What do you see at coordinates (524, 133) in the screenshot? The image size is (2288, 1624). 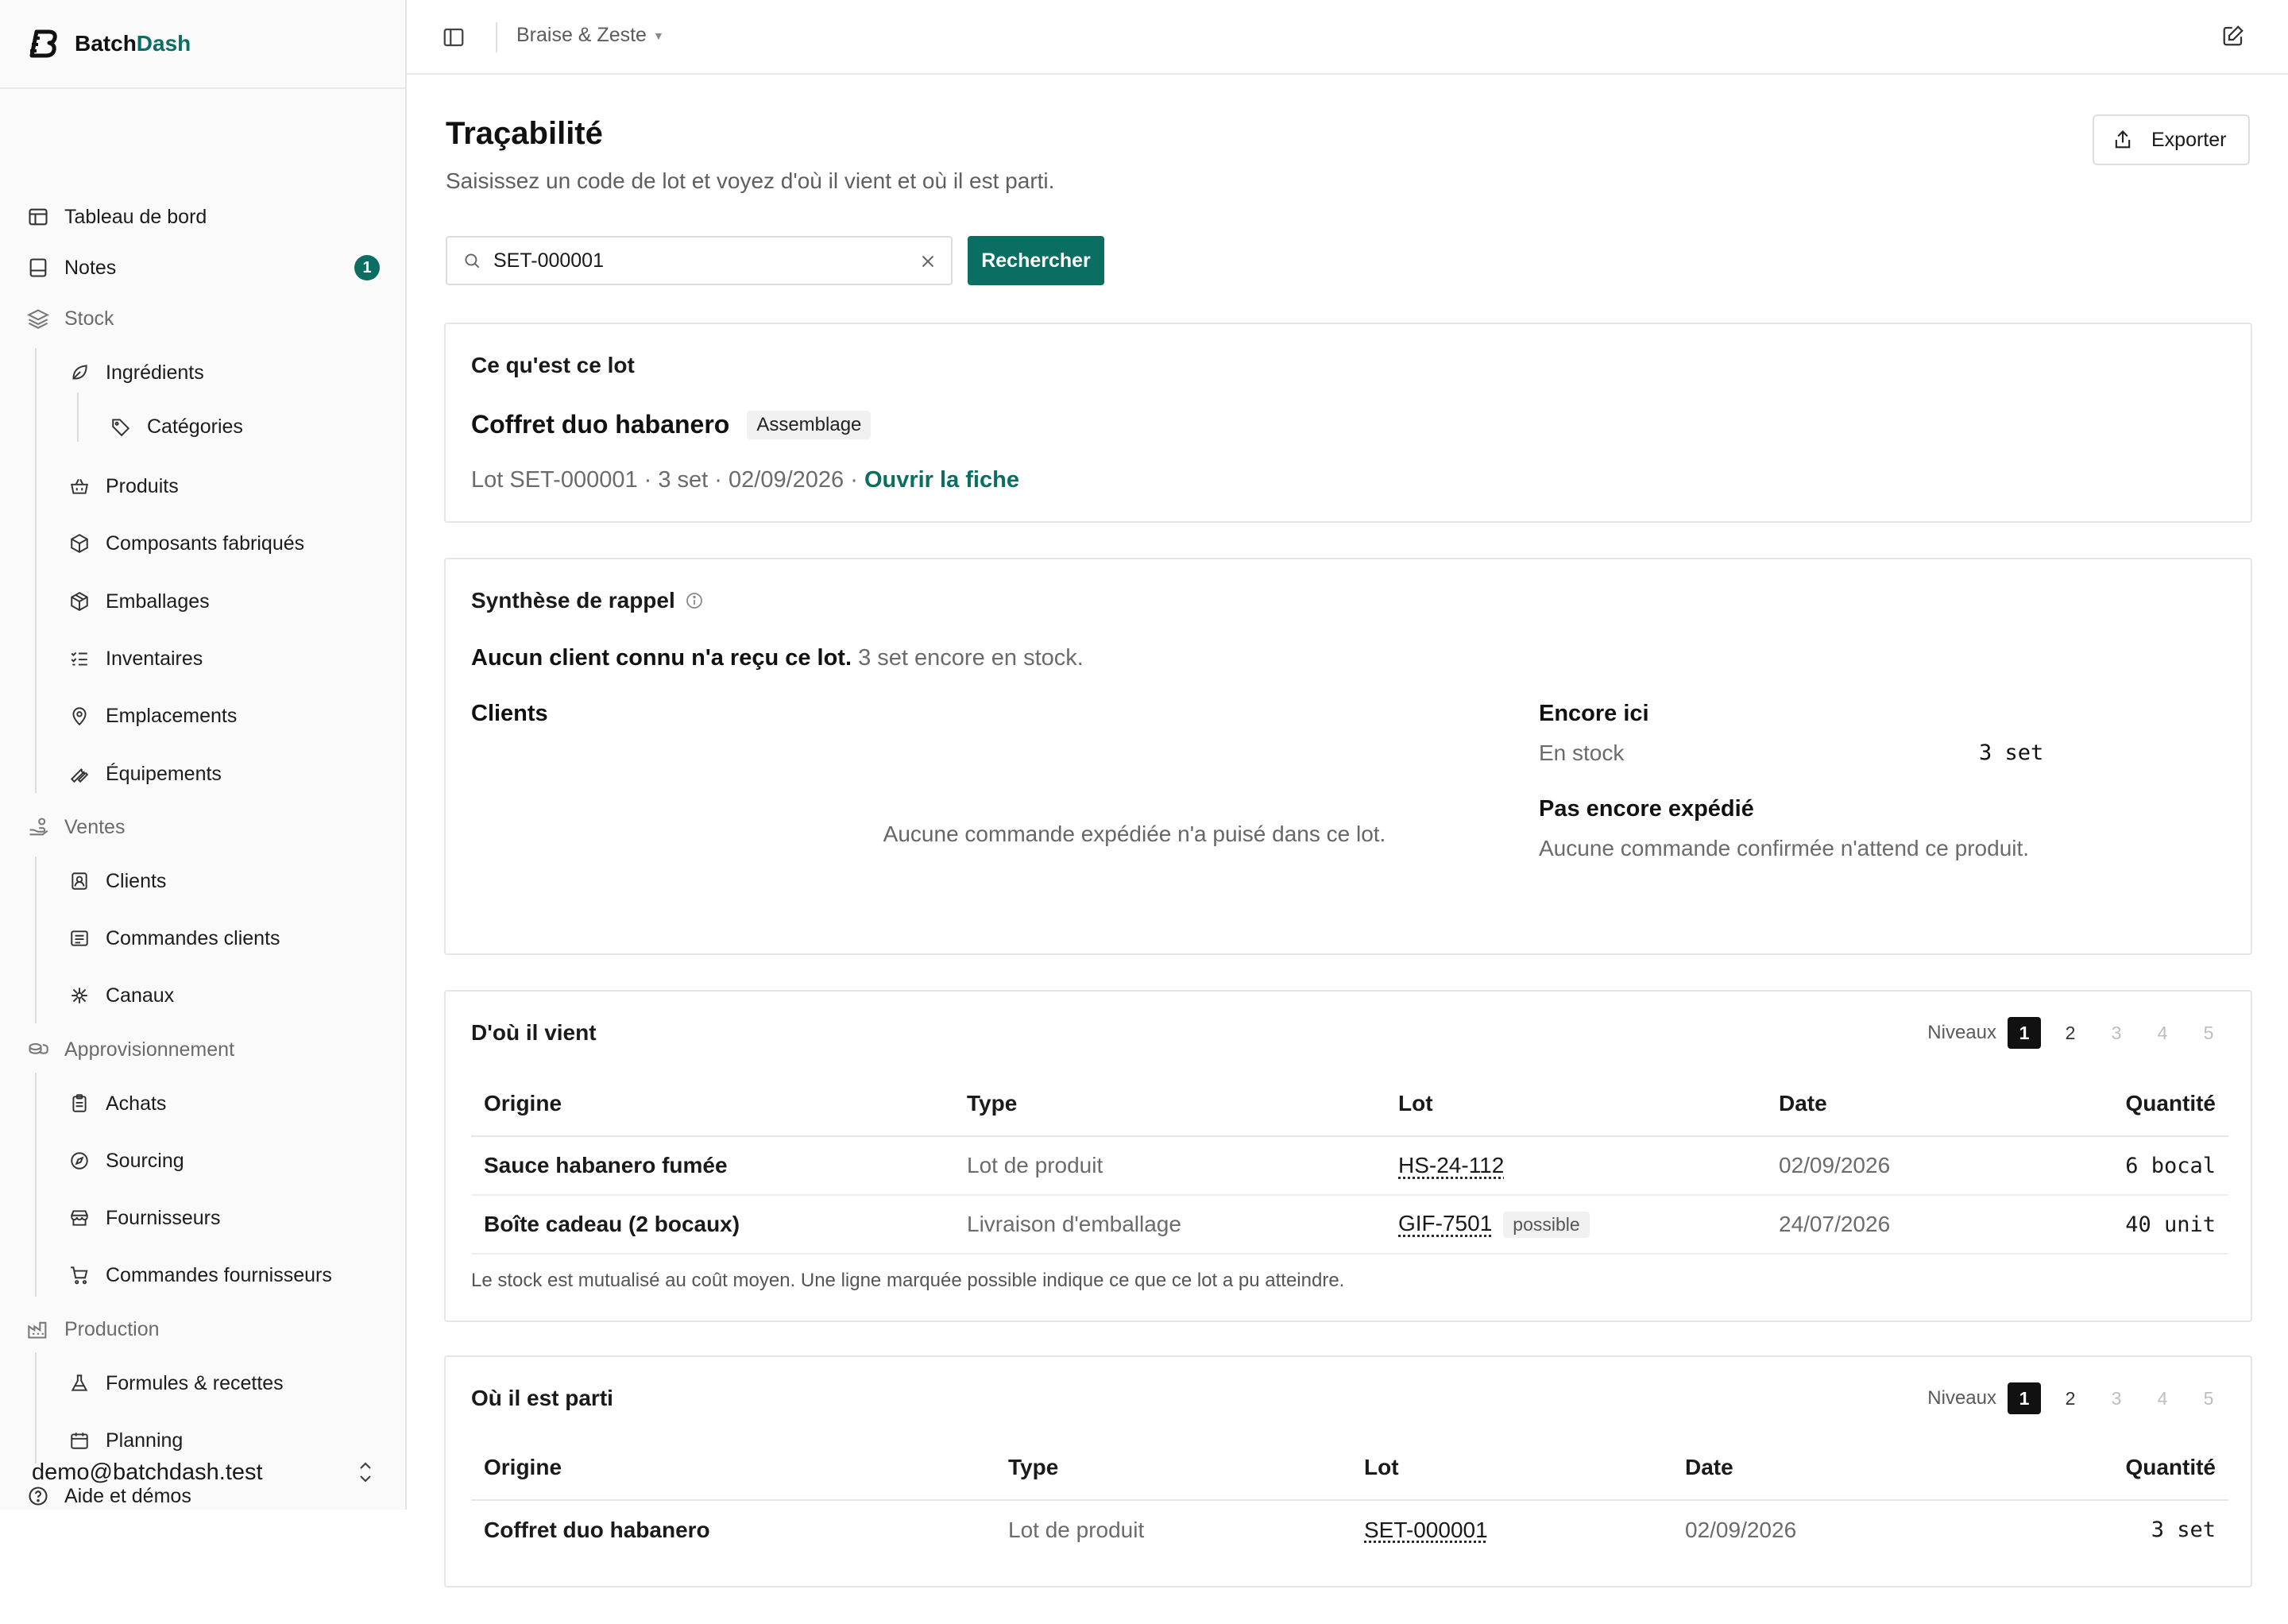 I see `page-title: Traçabilité` at bounding box center [524, 133].